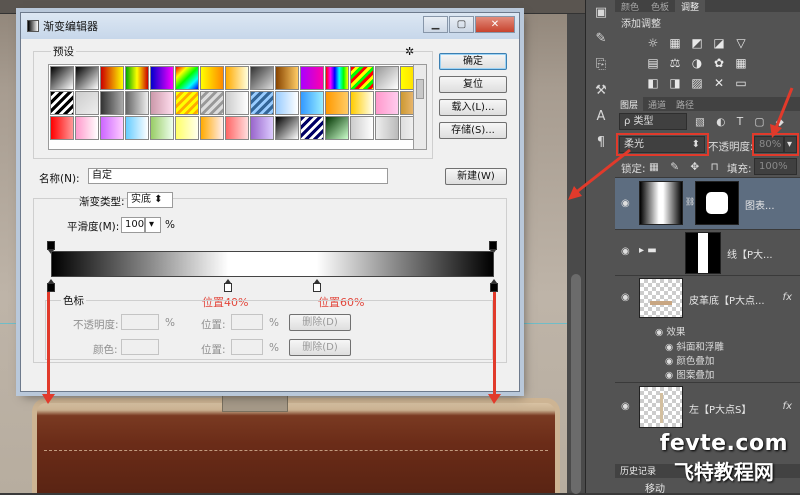  What do you see at coordinates (420, 107) in the screenshot?
I see `presets-scrollbar` at bounding box center [420, 107].